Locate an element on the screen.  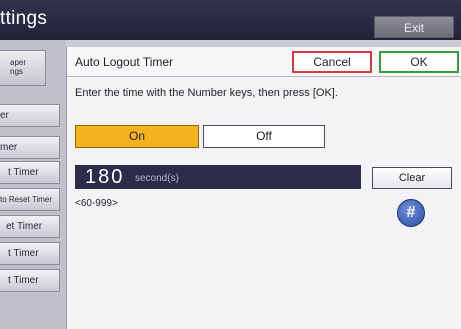
off-button: Off is located at coordinates (264, 136).